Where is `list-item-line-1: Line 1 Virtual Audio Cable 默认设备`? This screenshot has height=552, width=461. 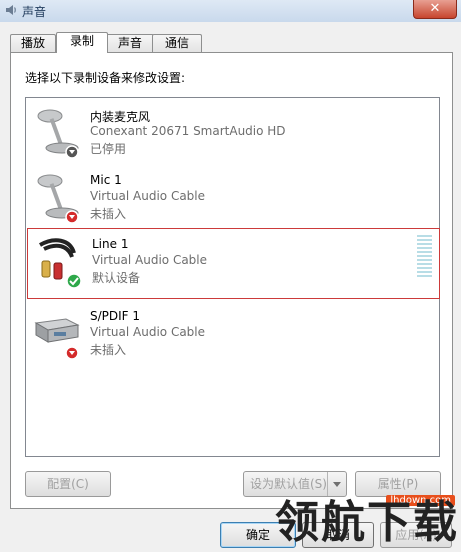
list-item-line-1: Line 1 Virtual Audio Cable 默认设备 is located at coordinates (233, 263).